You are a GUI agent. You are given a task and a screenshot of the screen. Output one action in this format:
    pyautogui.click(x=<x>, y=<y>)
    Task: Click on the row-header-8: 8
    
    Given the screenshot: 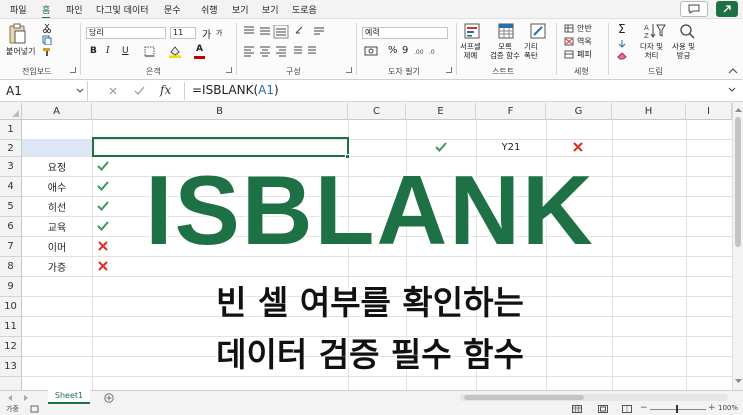 What is the action you would take?
    pyautogui.click(x=11, y=267)
    